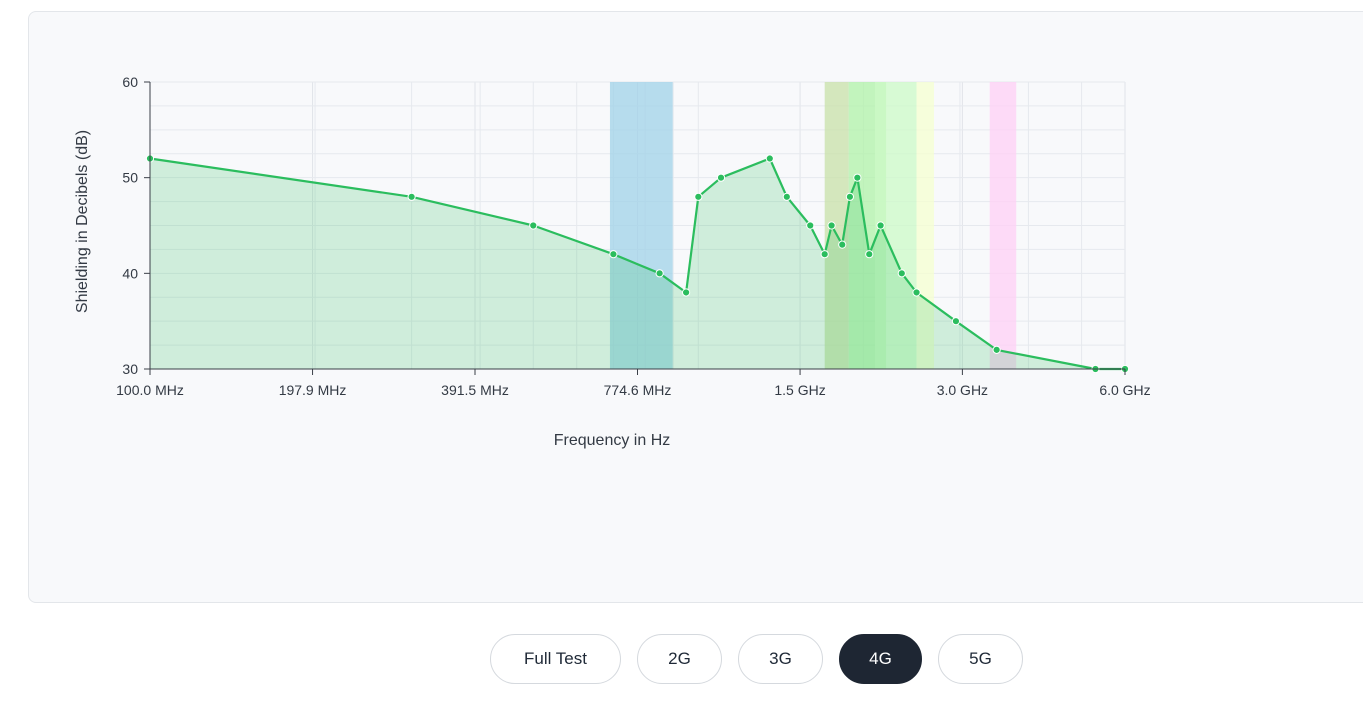 Image resolution: width=1363 pixels, height=708 pixels. I want to click on tab-5g: 5G, so click(980, 659).